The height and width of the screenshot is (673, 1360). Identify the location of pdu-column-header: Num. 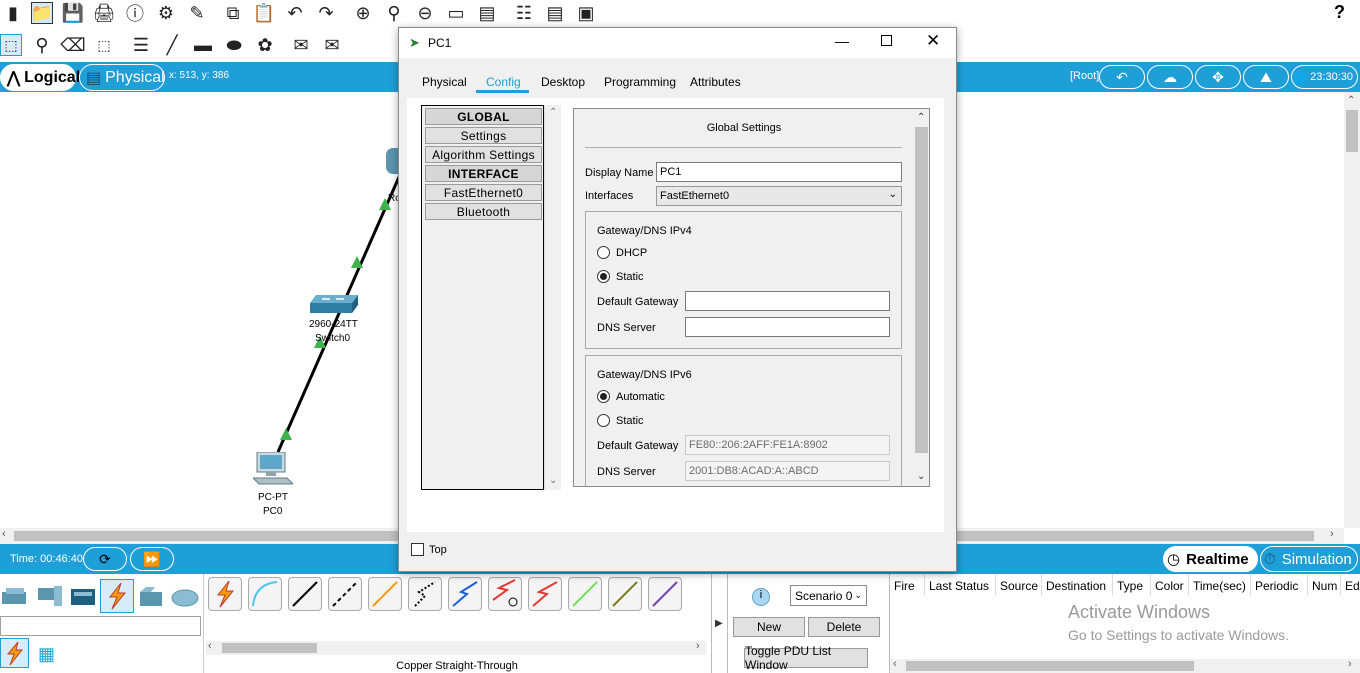
(1324, 585).